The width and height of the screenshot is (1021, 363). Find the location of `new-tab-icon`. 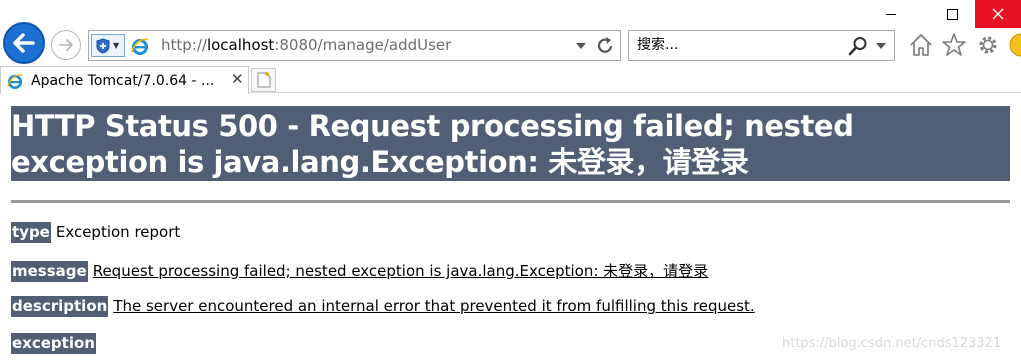

new-tab-icon is located at coordinates (263, 80).